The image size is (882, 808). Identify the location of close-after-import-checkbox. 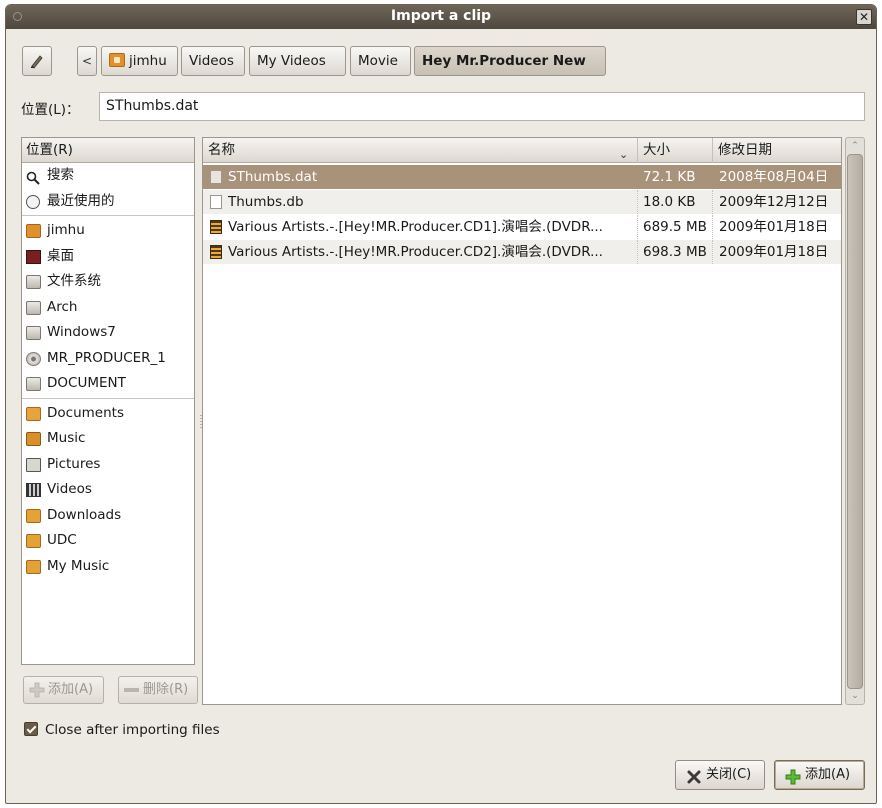
(31, 729).